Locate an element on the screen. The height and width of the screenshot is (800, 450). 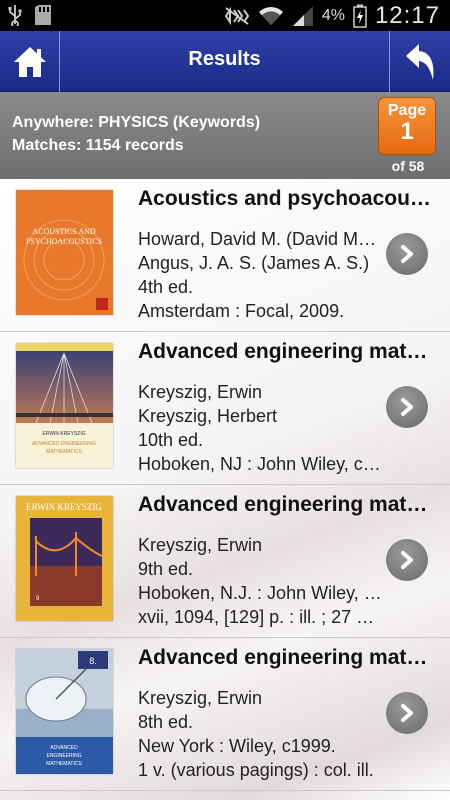
page-number: 1 is located at coordinates (407, 131).